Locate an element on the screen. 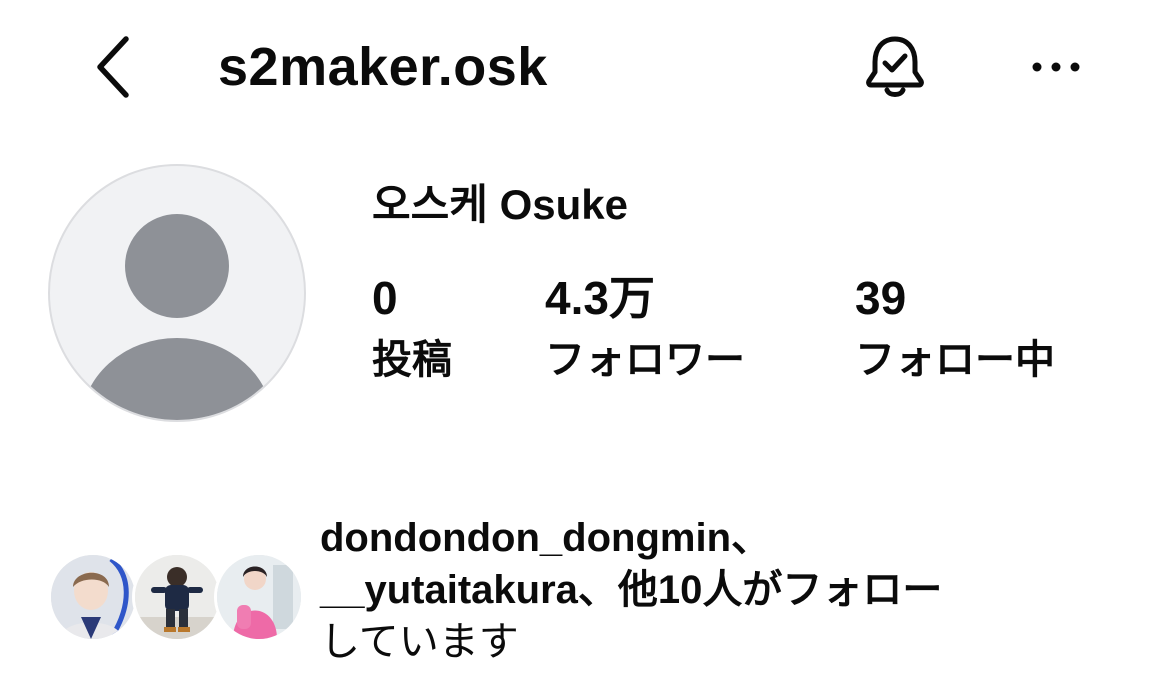 This screenshot has width=1170, height=700. chevron-left-icon is located at coordinates (113, 67).